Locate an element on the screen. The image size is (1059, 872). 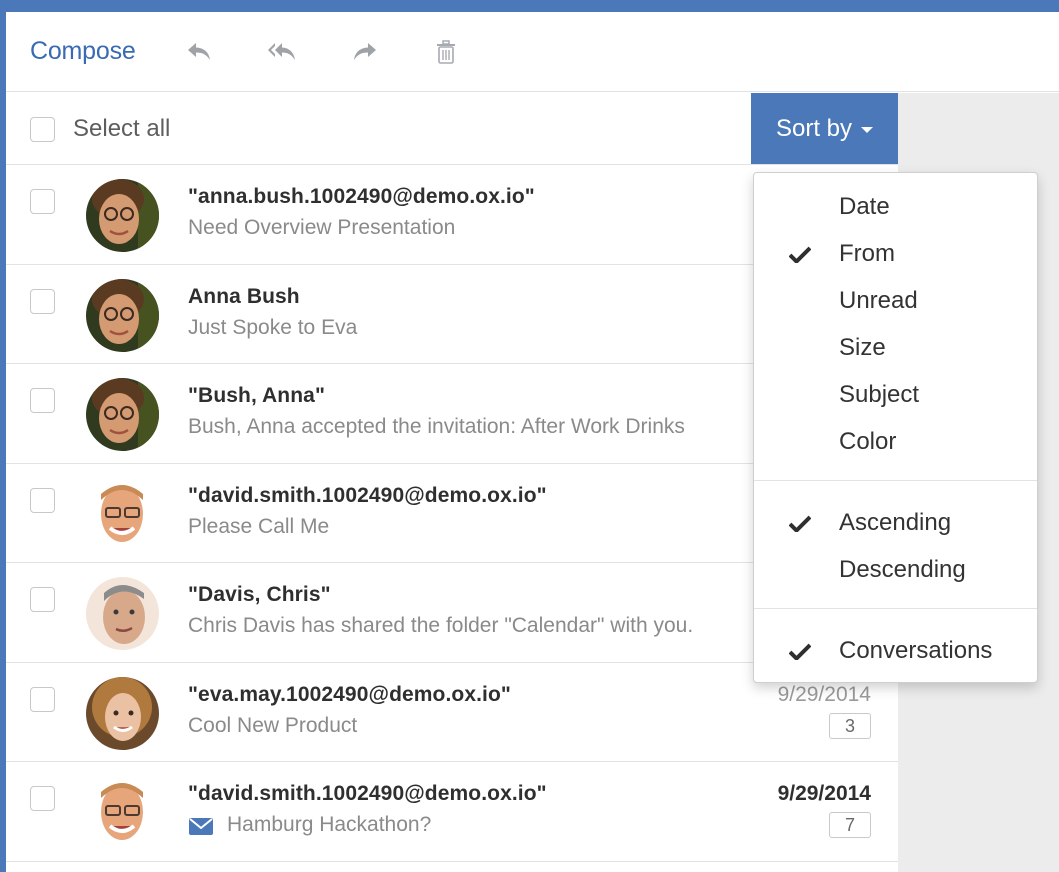
sender-name: "Davis, Chris" is located at coordinates (259, 594).